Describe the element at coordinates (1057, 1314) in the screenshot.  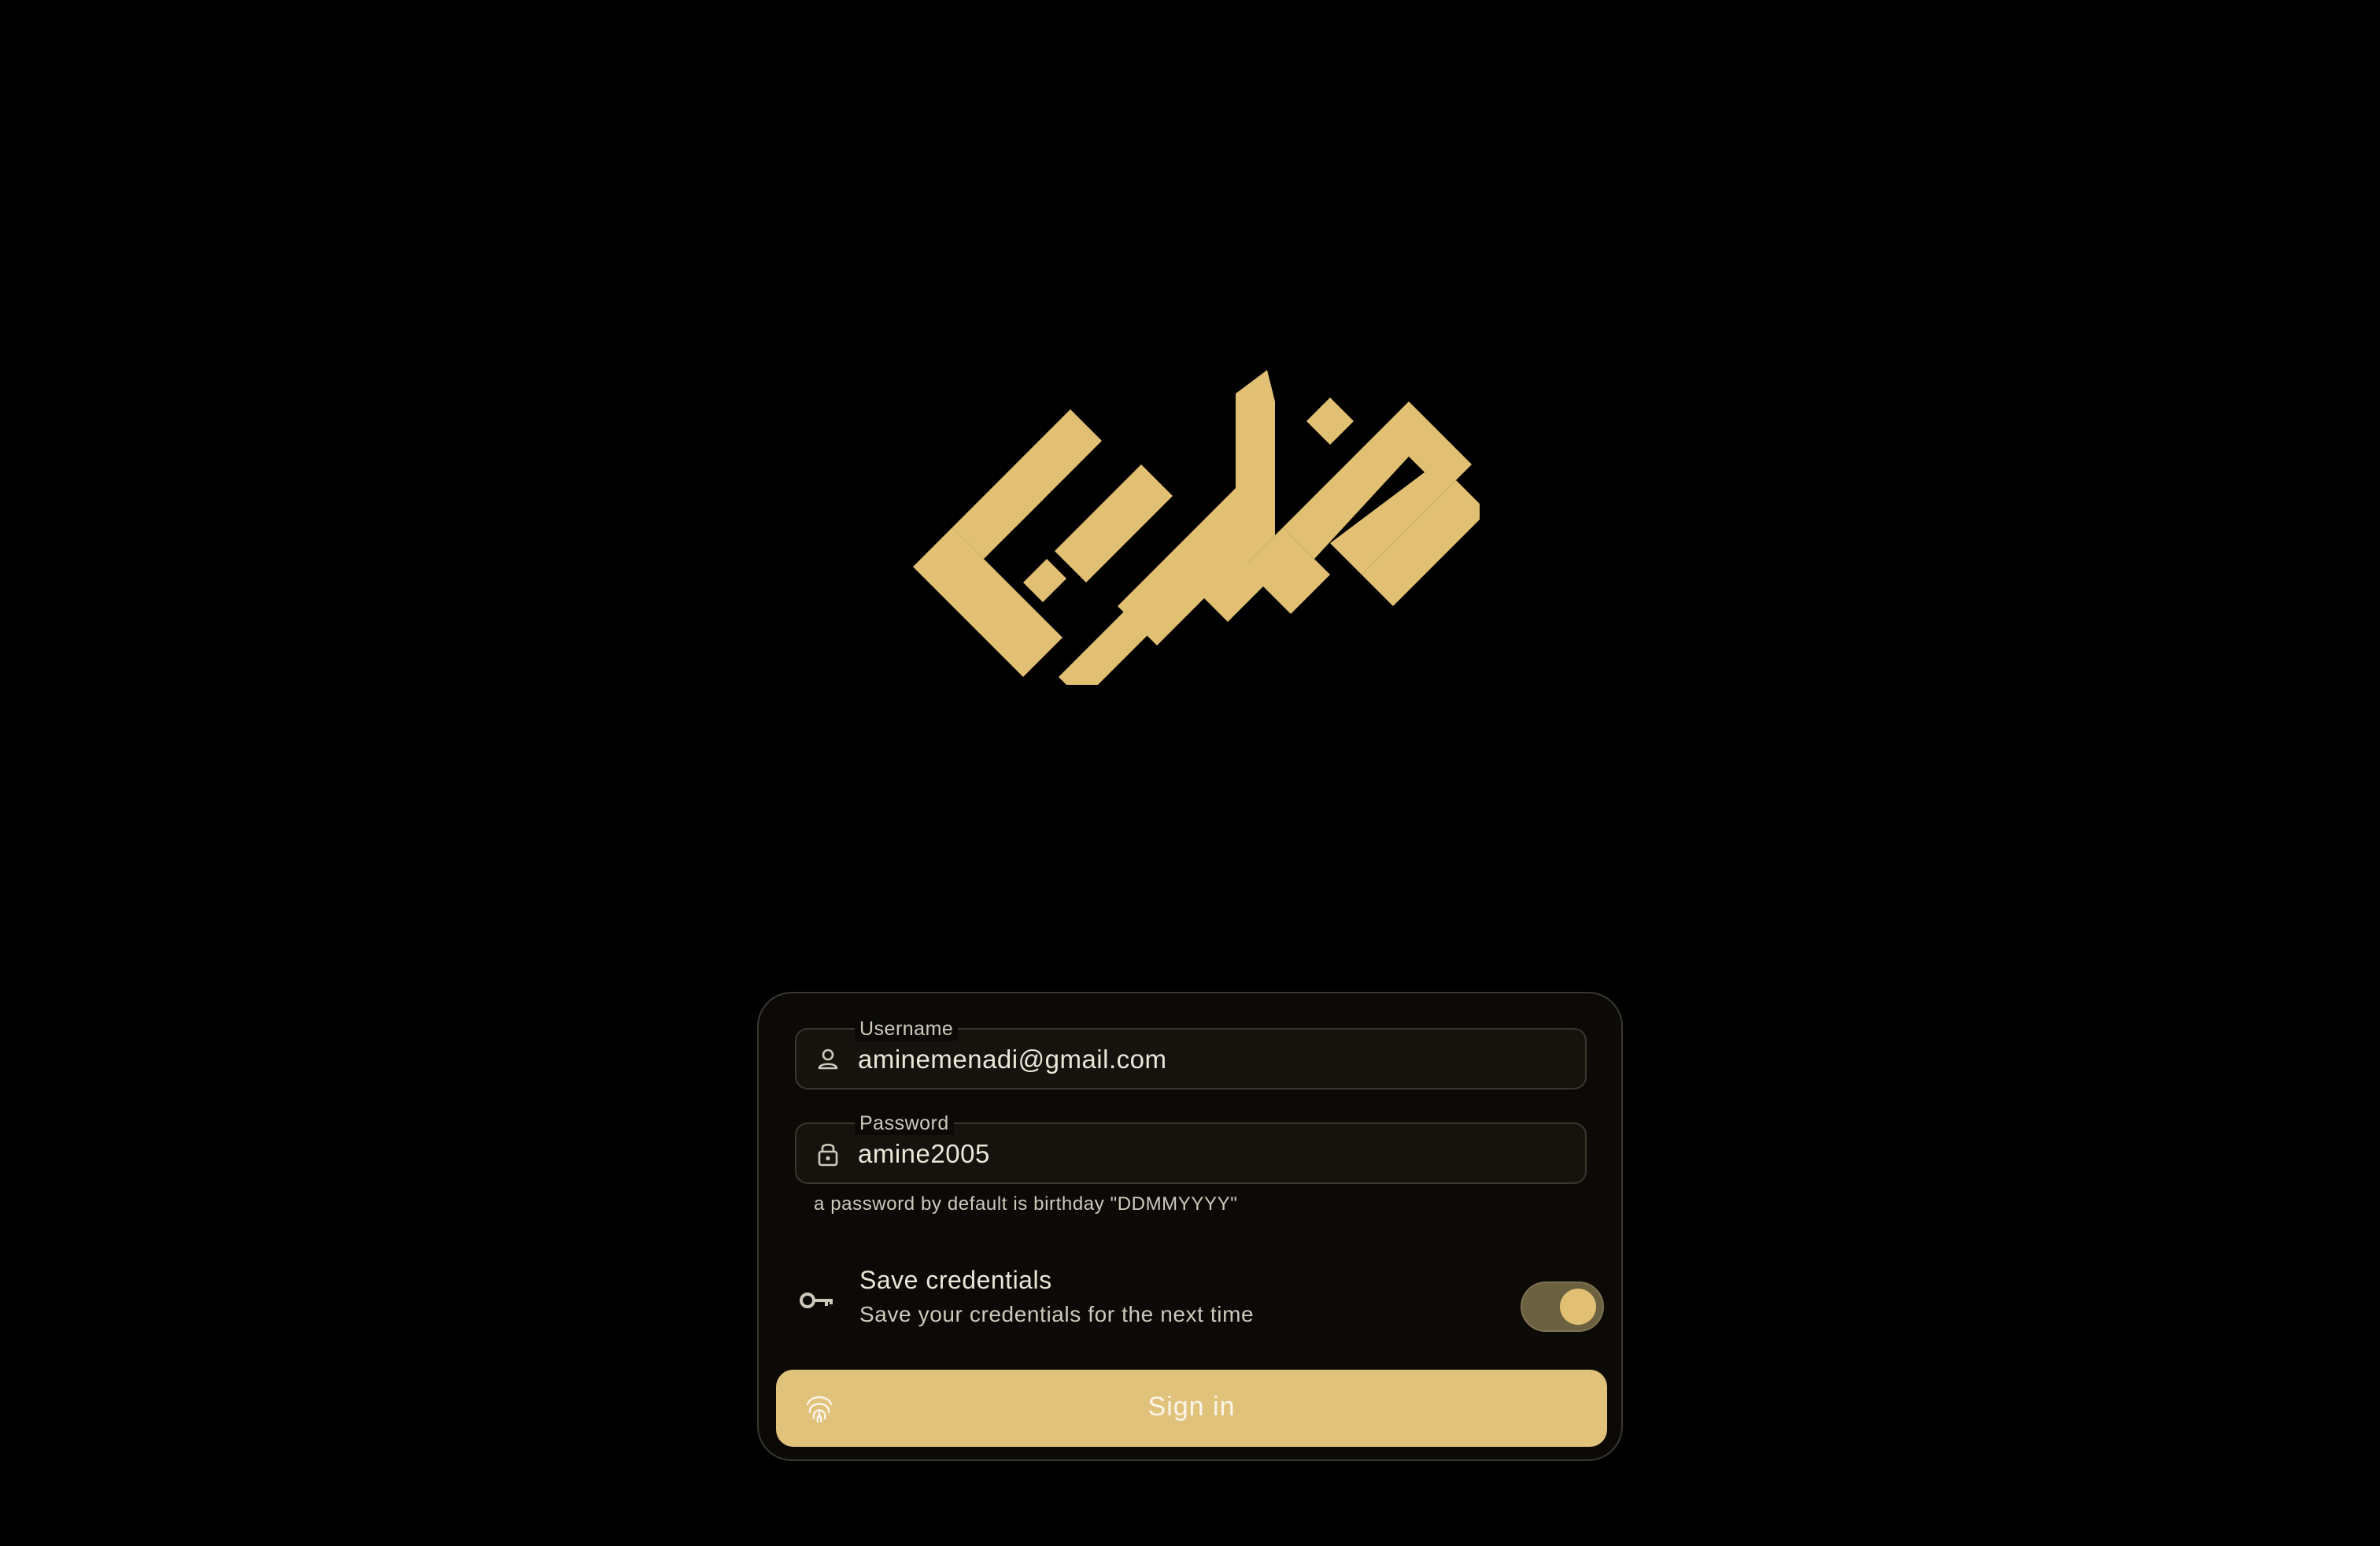
I see `save-credentials-subtitle: Save your credentials for the next time` at that location.